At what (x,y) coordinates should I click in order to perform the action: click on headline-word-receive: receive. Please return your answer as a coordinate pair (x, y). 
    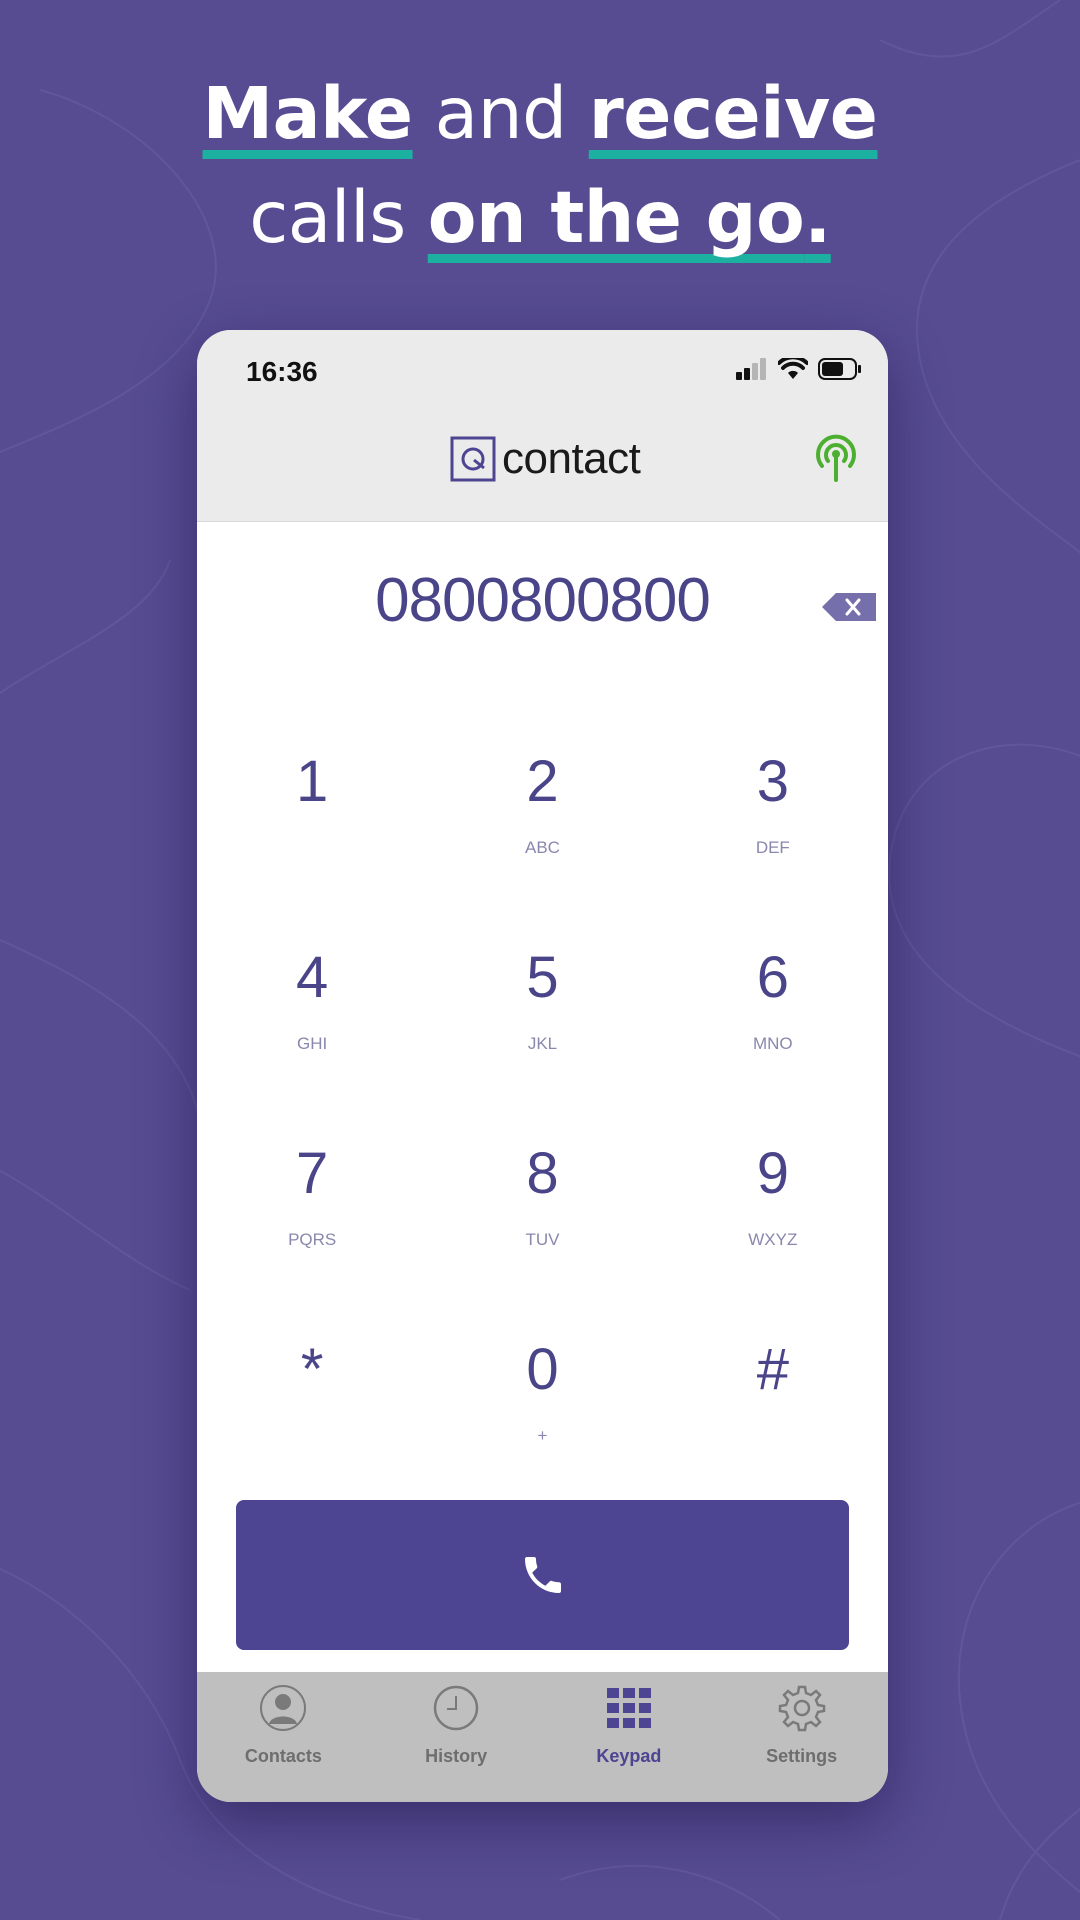
    Looking at the image, I should click on (733, 113).